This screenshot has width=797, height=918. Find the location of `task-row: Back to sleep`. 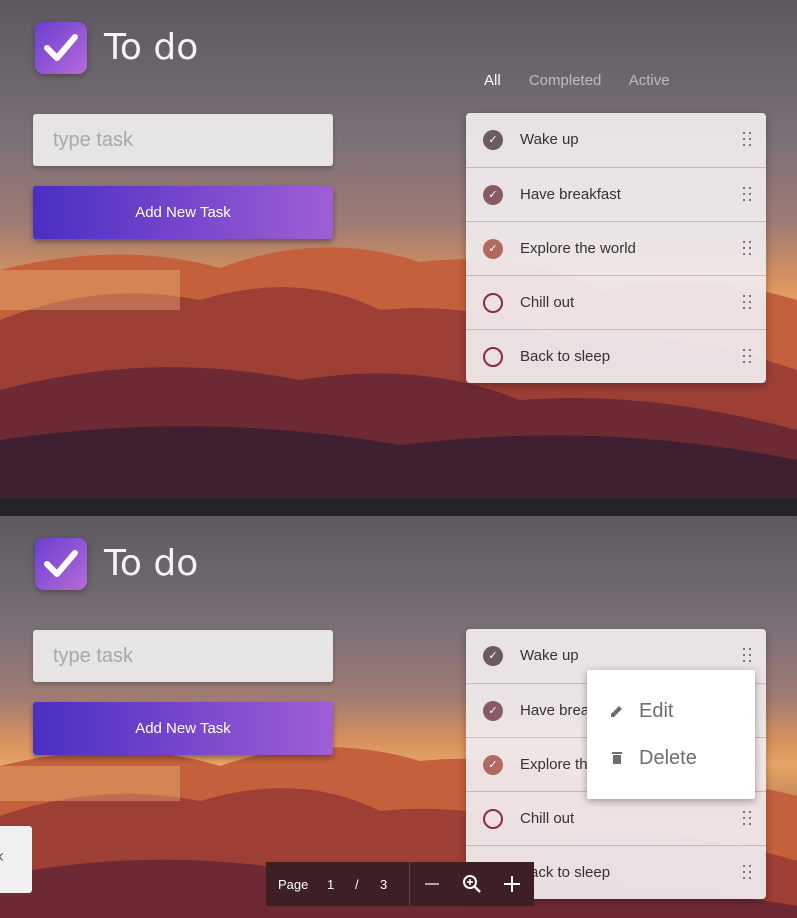

task-row: Back to sleep is located at coordinates (616, 356).